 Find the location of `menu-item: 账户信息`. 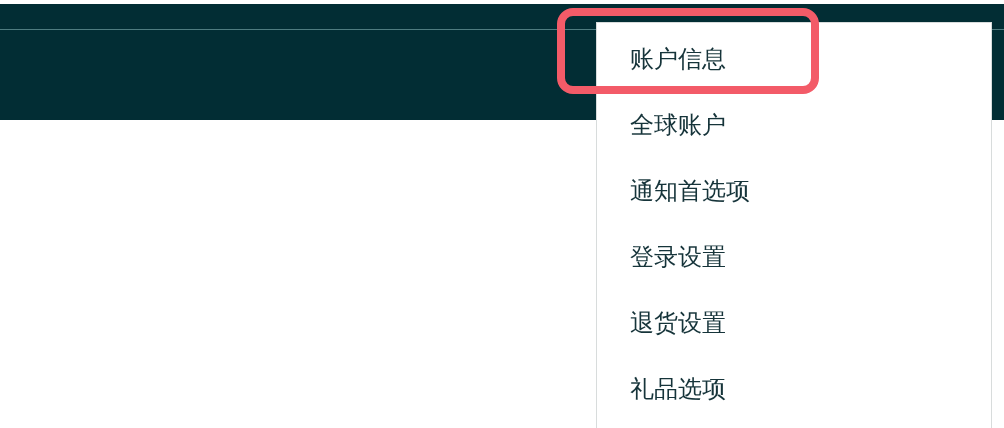

menu-item: 账户信息 is located at coordinates (794, 74).